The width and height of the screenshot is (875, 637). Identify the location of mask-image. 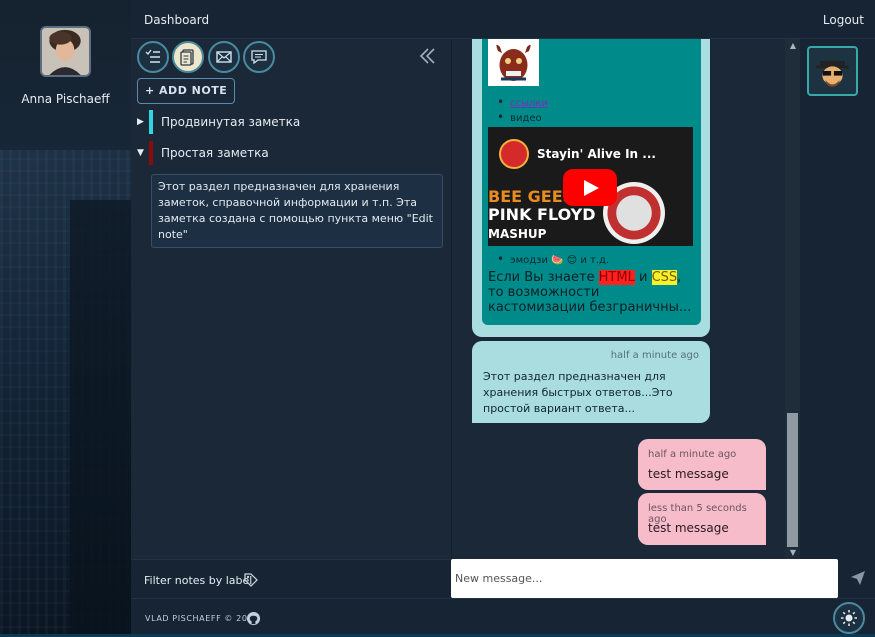
(513, 62).